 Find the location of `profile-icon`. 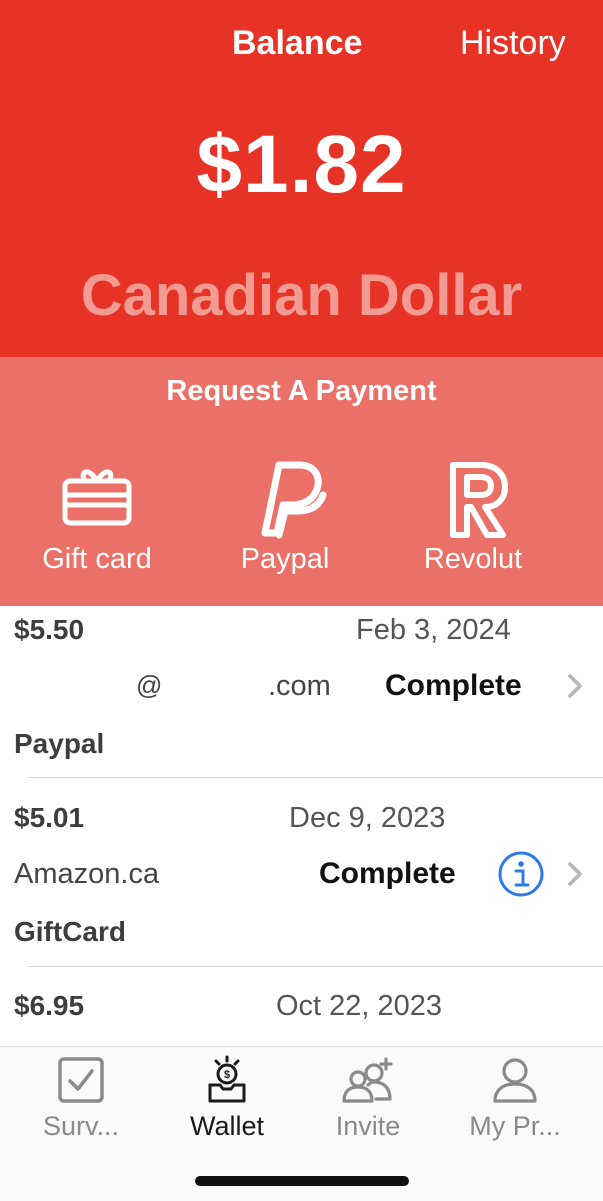

profile-icon is located at coordinates (515, 1080).